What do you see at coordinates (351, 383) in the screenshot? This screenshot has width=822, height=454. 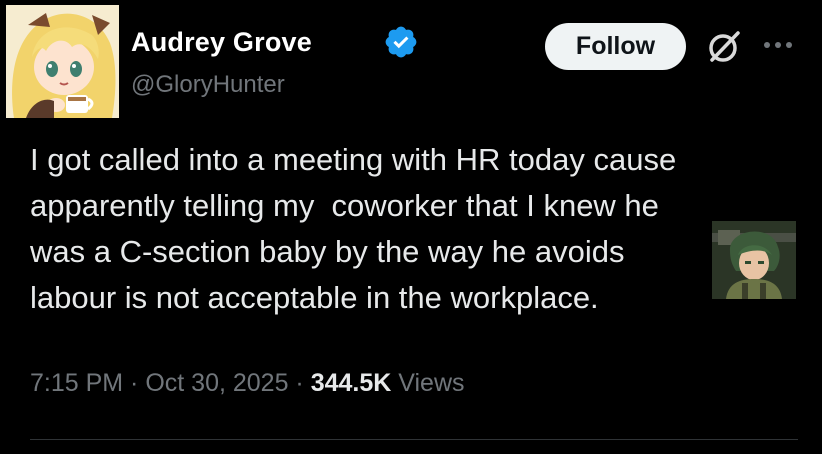 I see `views-count: 344.5K` at bounding box center [351, 383].